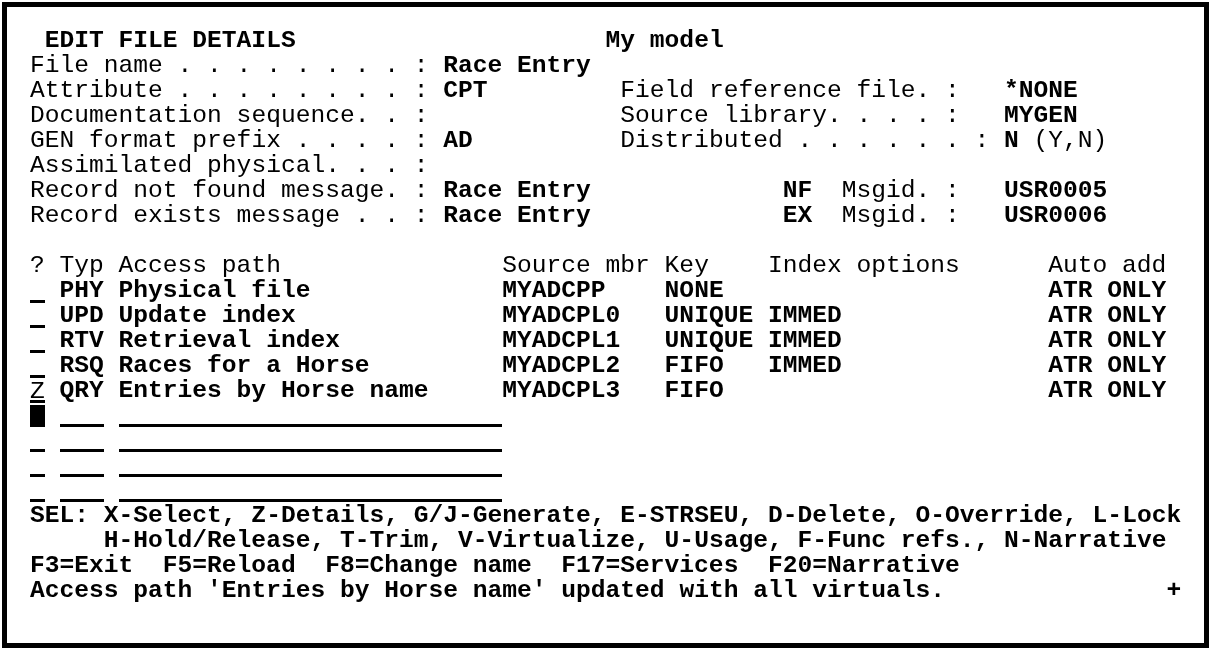 This screenshot has height=650, width=1211. Describe the element at coordinates (863, 565) in the screenshot. I see `function-key: F20=Narrative` at that location.